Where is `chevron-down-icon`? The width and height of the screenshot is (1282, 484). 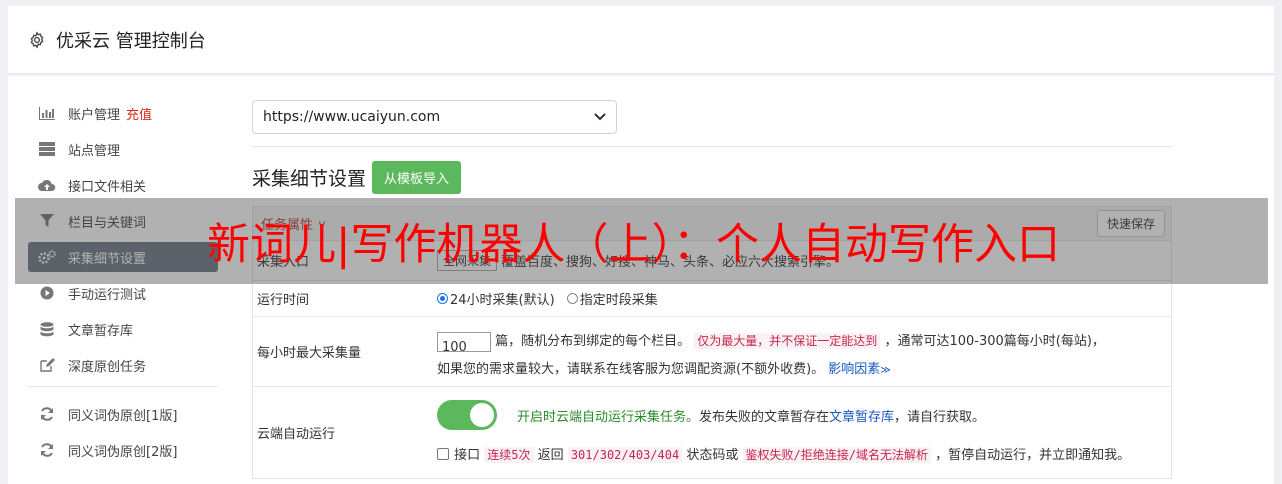 chevron-down-icon is located at coordinates (600, 117).